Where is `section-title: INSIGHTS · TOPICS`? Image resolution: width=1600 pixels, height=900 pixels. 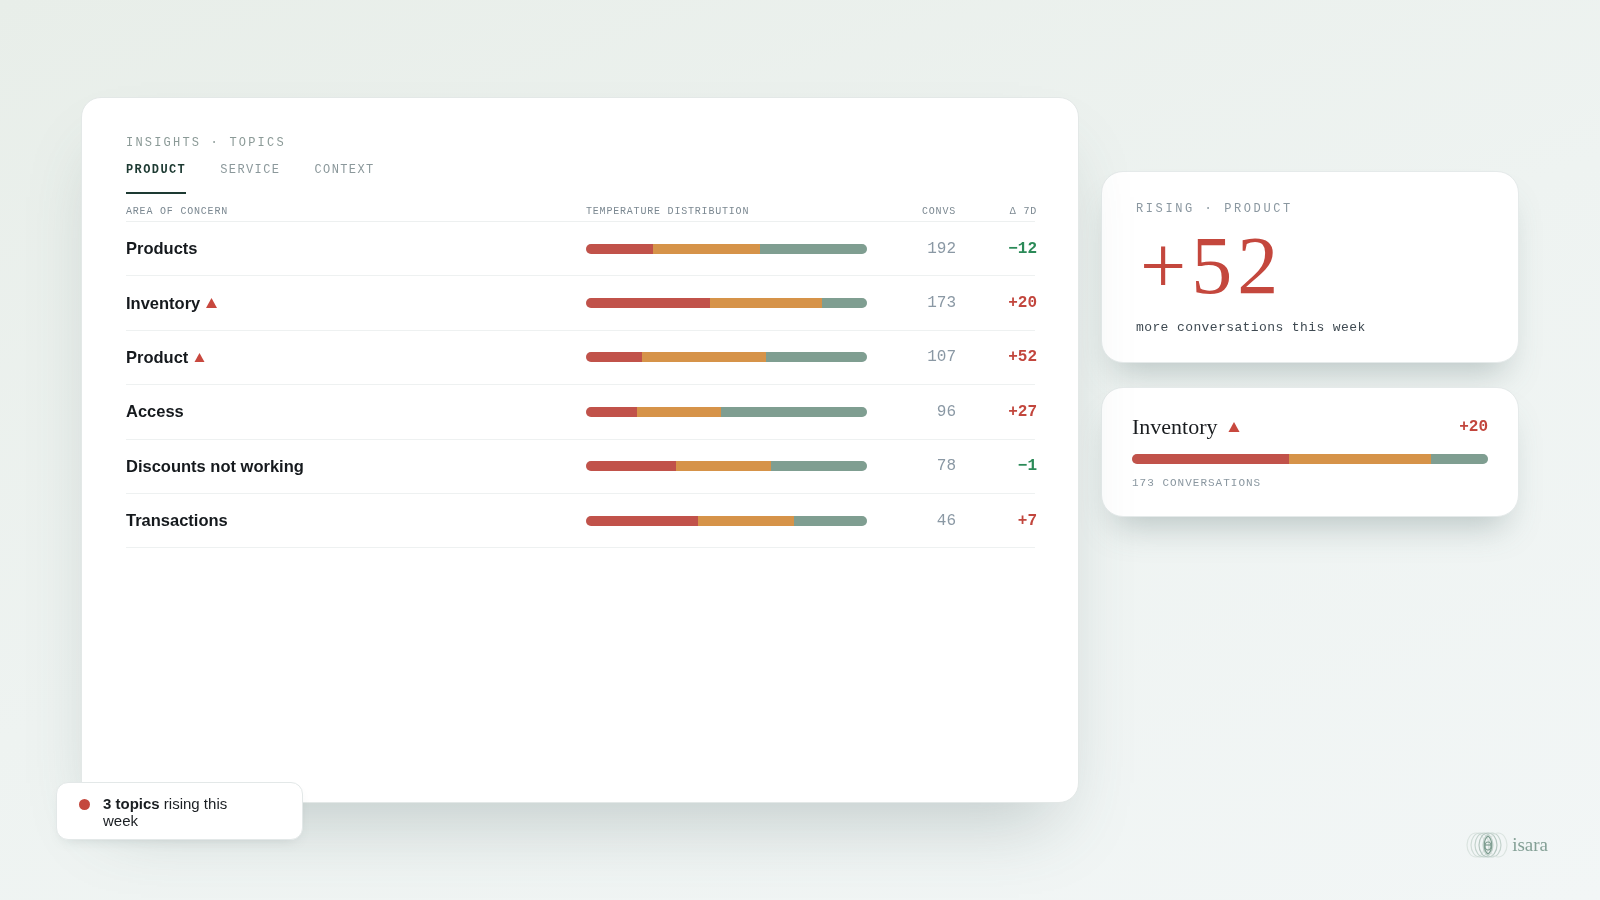
section-title: INSIGHTS · TOPICS is located at coordinates (206, 143).